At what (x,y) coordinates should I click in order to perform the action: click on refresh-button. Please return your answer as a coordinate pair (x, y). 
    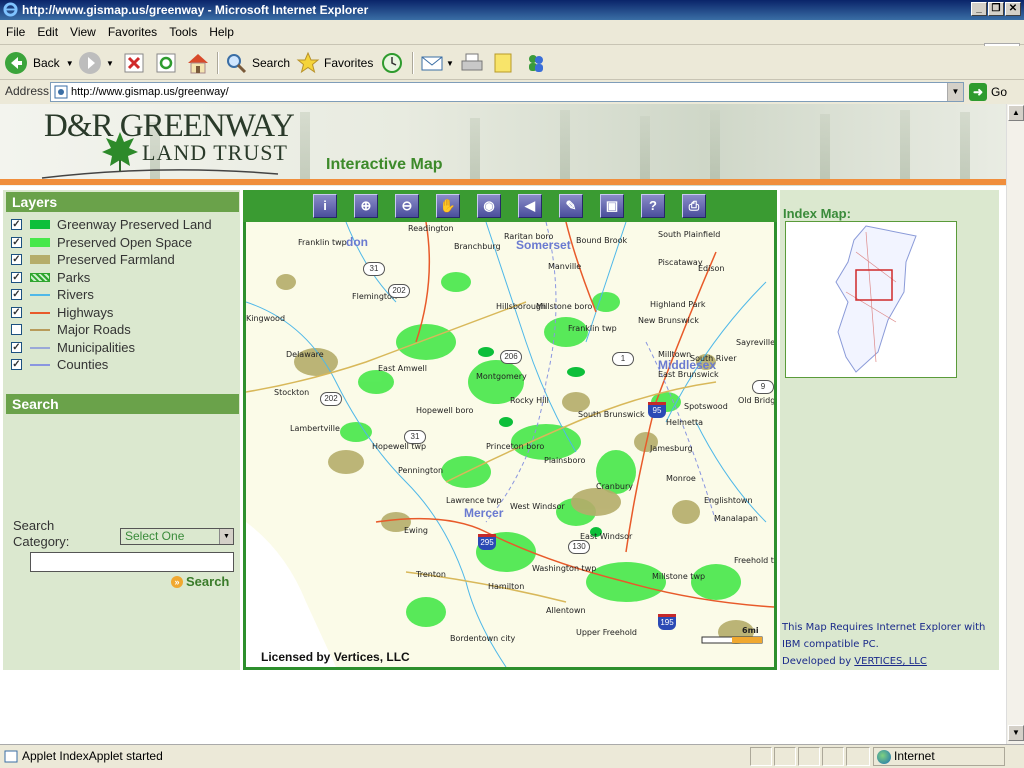
    Looking at the image, I should click on (166, 63).